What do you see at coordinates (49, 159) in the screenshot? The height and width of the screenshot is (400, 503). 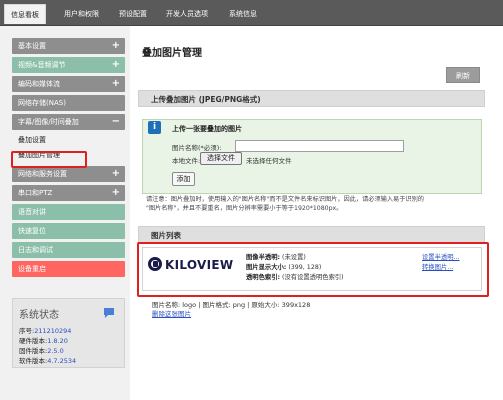 I see `highlight-box-subitem` at bounding box center [49, 159].